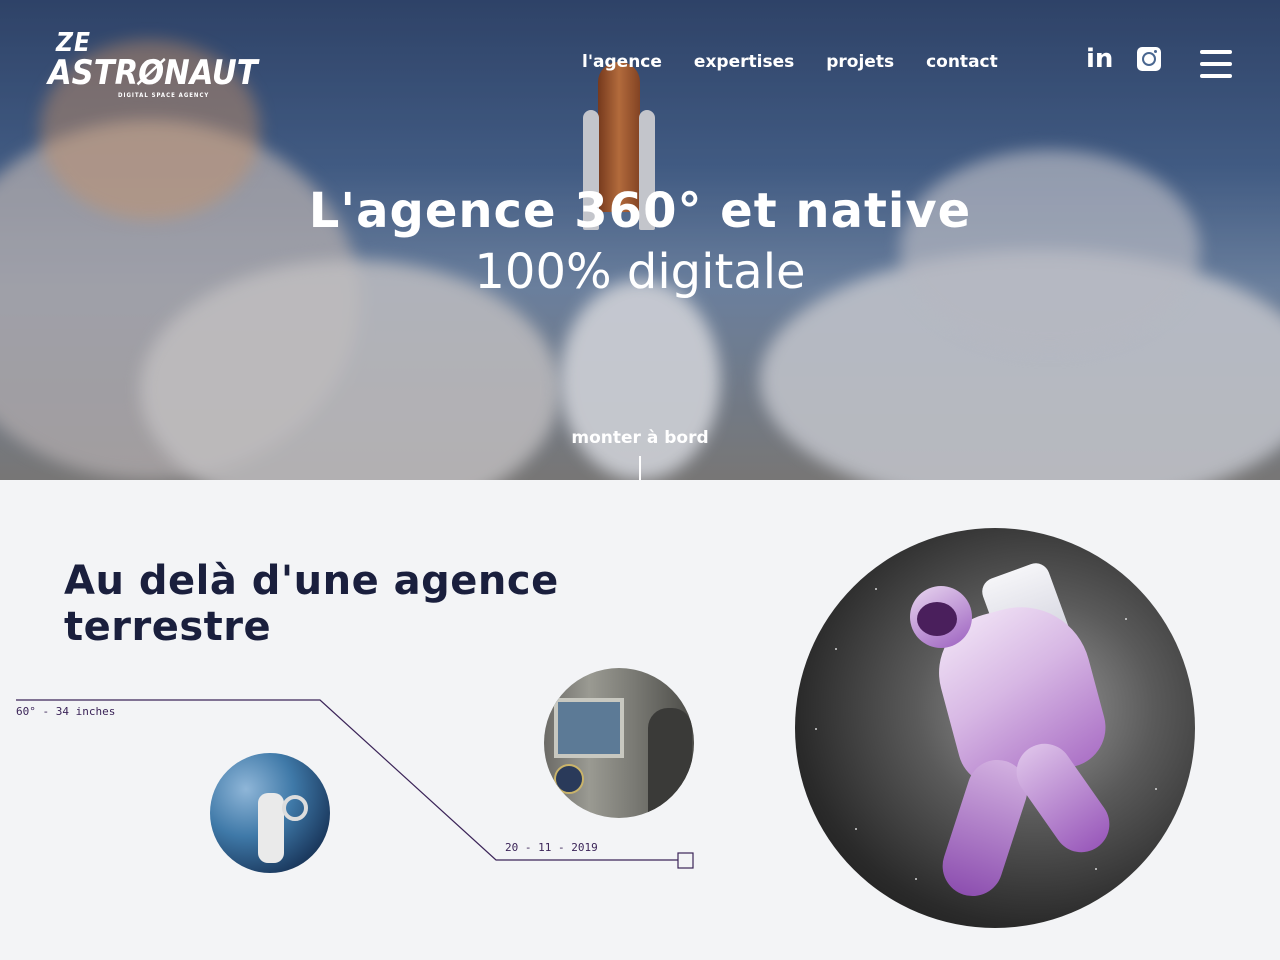  Describe the element at coordinates (962, 62) in the screenshot. I see `nav-item-contact: contact` at that location.